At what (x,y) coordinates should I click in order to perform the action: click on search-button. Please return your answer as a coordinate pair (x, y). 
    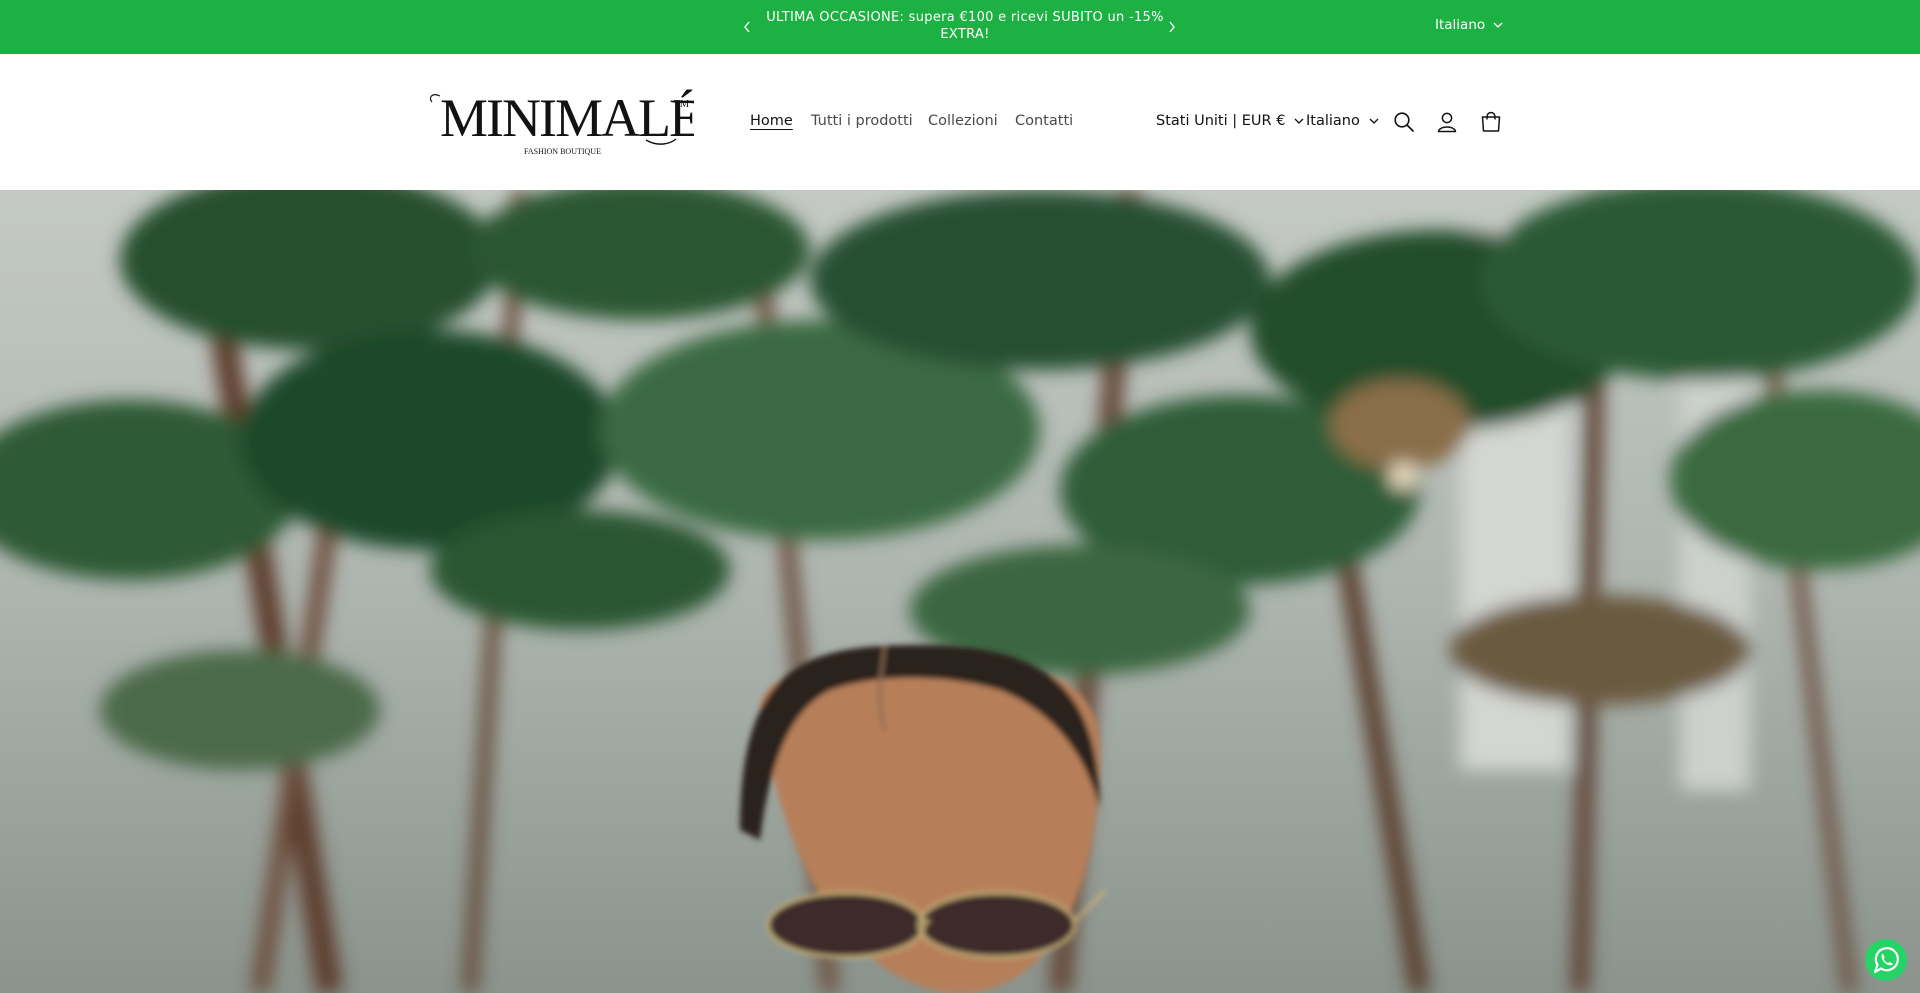
    Looking at the image, I should click on (1404, 122).